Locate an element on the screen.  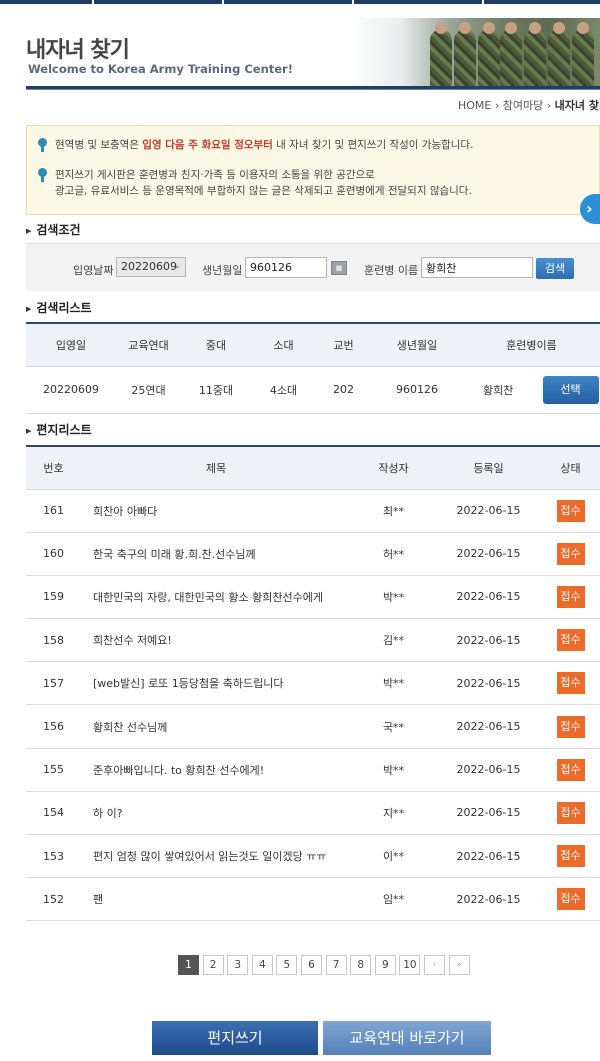
page-link-4: 4 is located at coordinates (262, 965).